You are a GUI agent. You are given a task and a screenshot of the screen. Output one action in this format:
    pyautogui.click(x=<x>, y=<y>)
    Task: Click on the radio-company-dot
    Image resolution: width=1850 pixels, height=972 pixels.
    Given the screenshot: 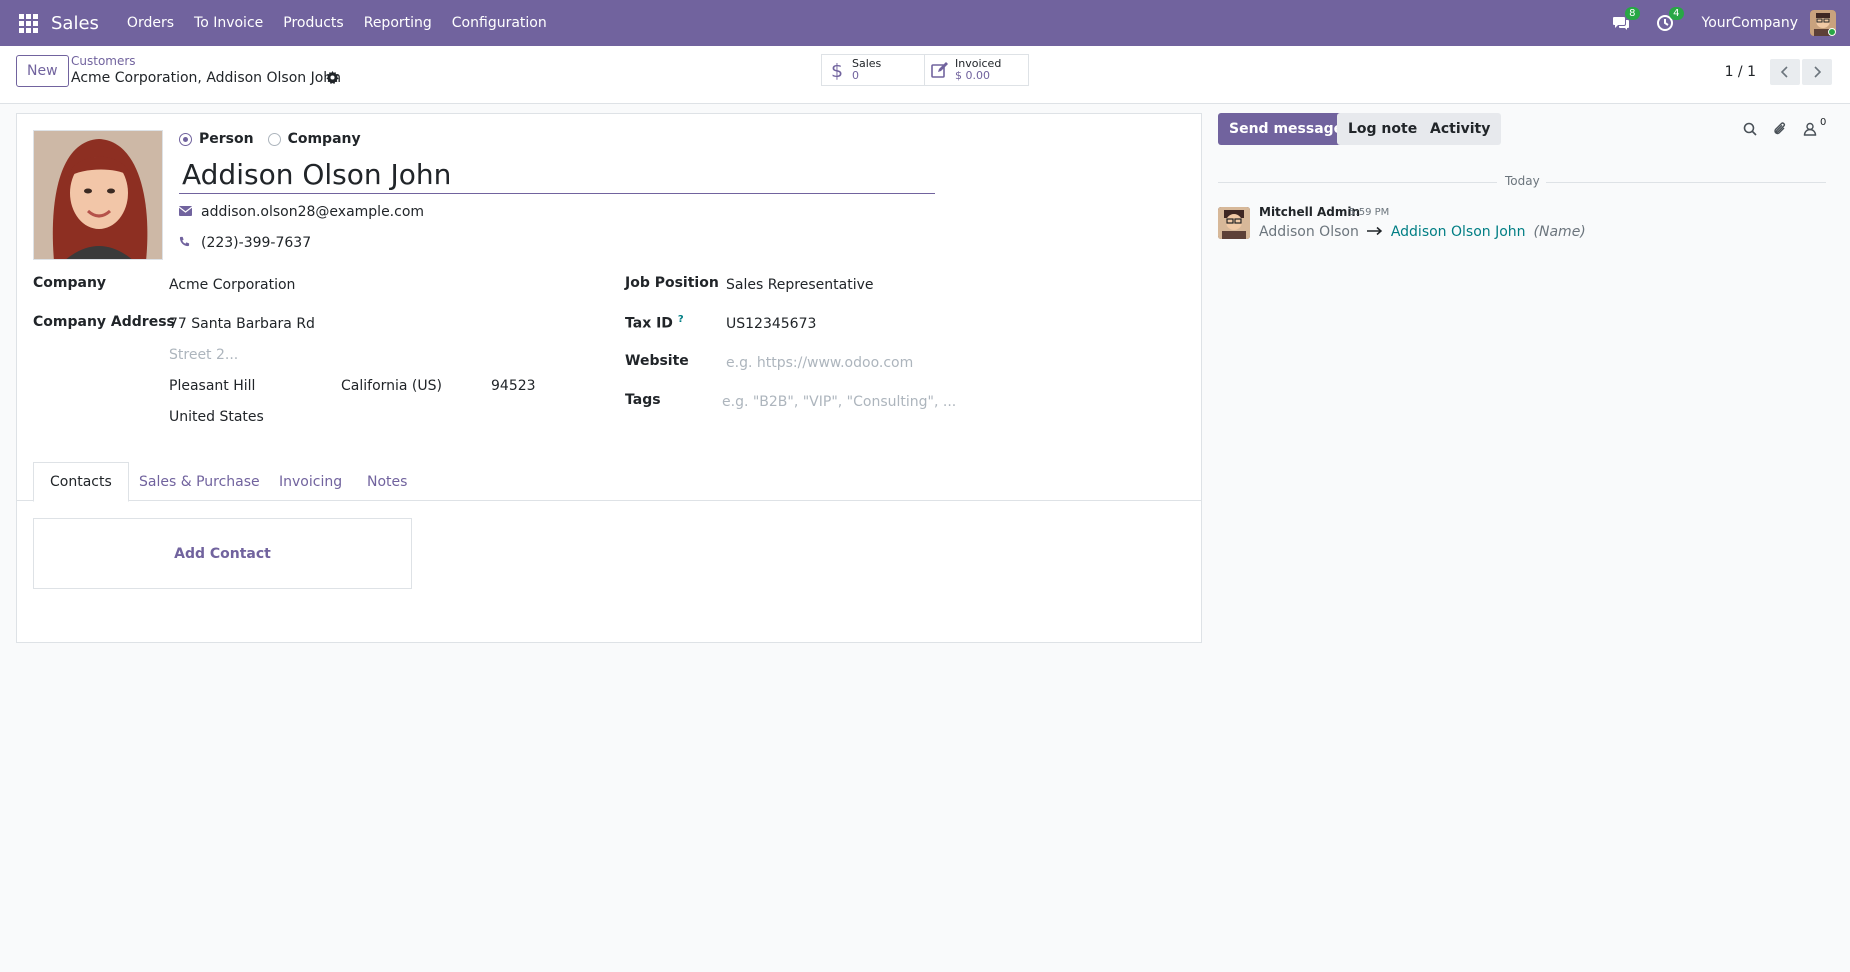 What is the action you would take?
    pyautogui.click(x=274, y=139)
    